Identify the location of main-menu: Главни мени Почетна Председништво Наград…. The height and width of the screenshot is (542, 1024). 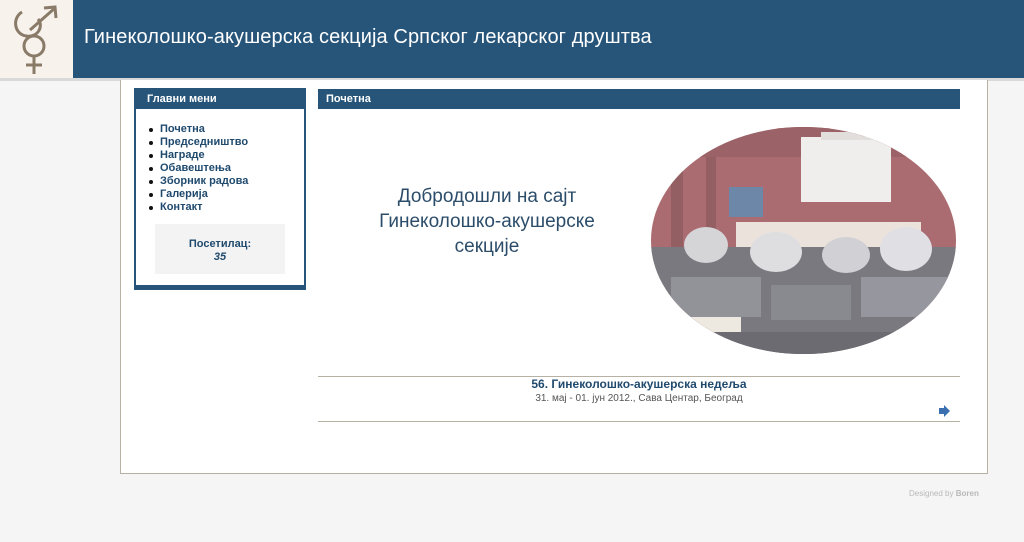
(220, 189).